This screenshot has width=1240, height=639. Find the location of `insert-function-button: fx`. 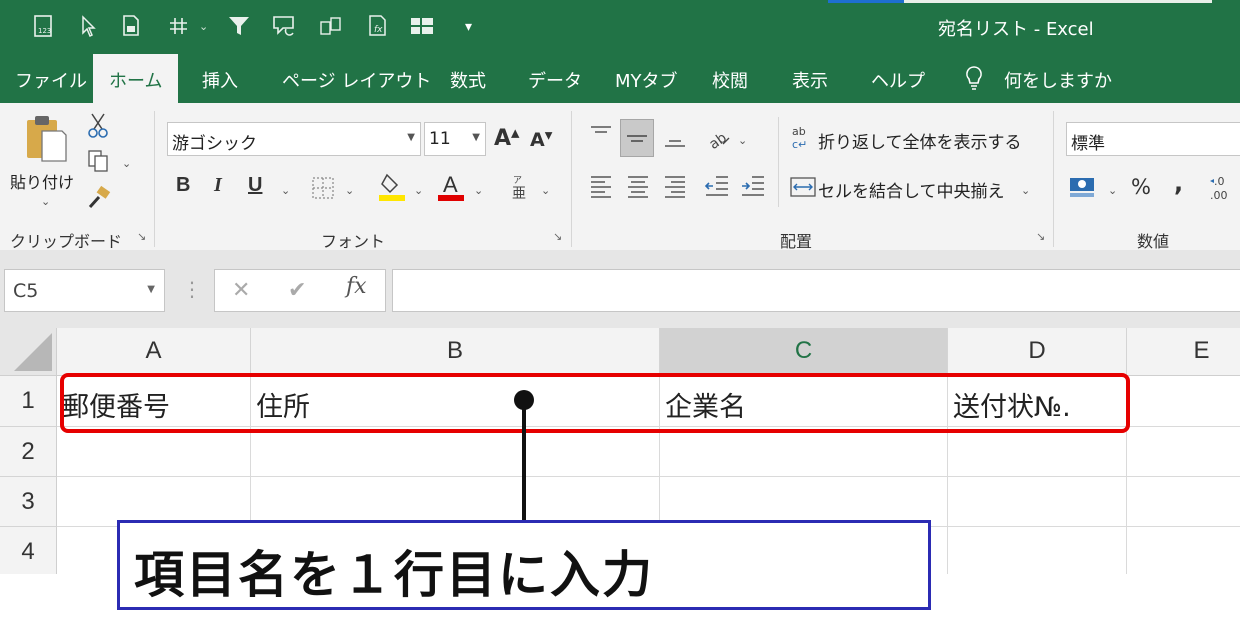

insert-function-button: fx is located at coordinates (356, 286).